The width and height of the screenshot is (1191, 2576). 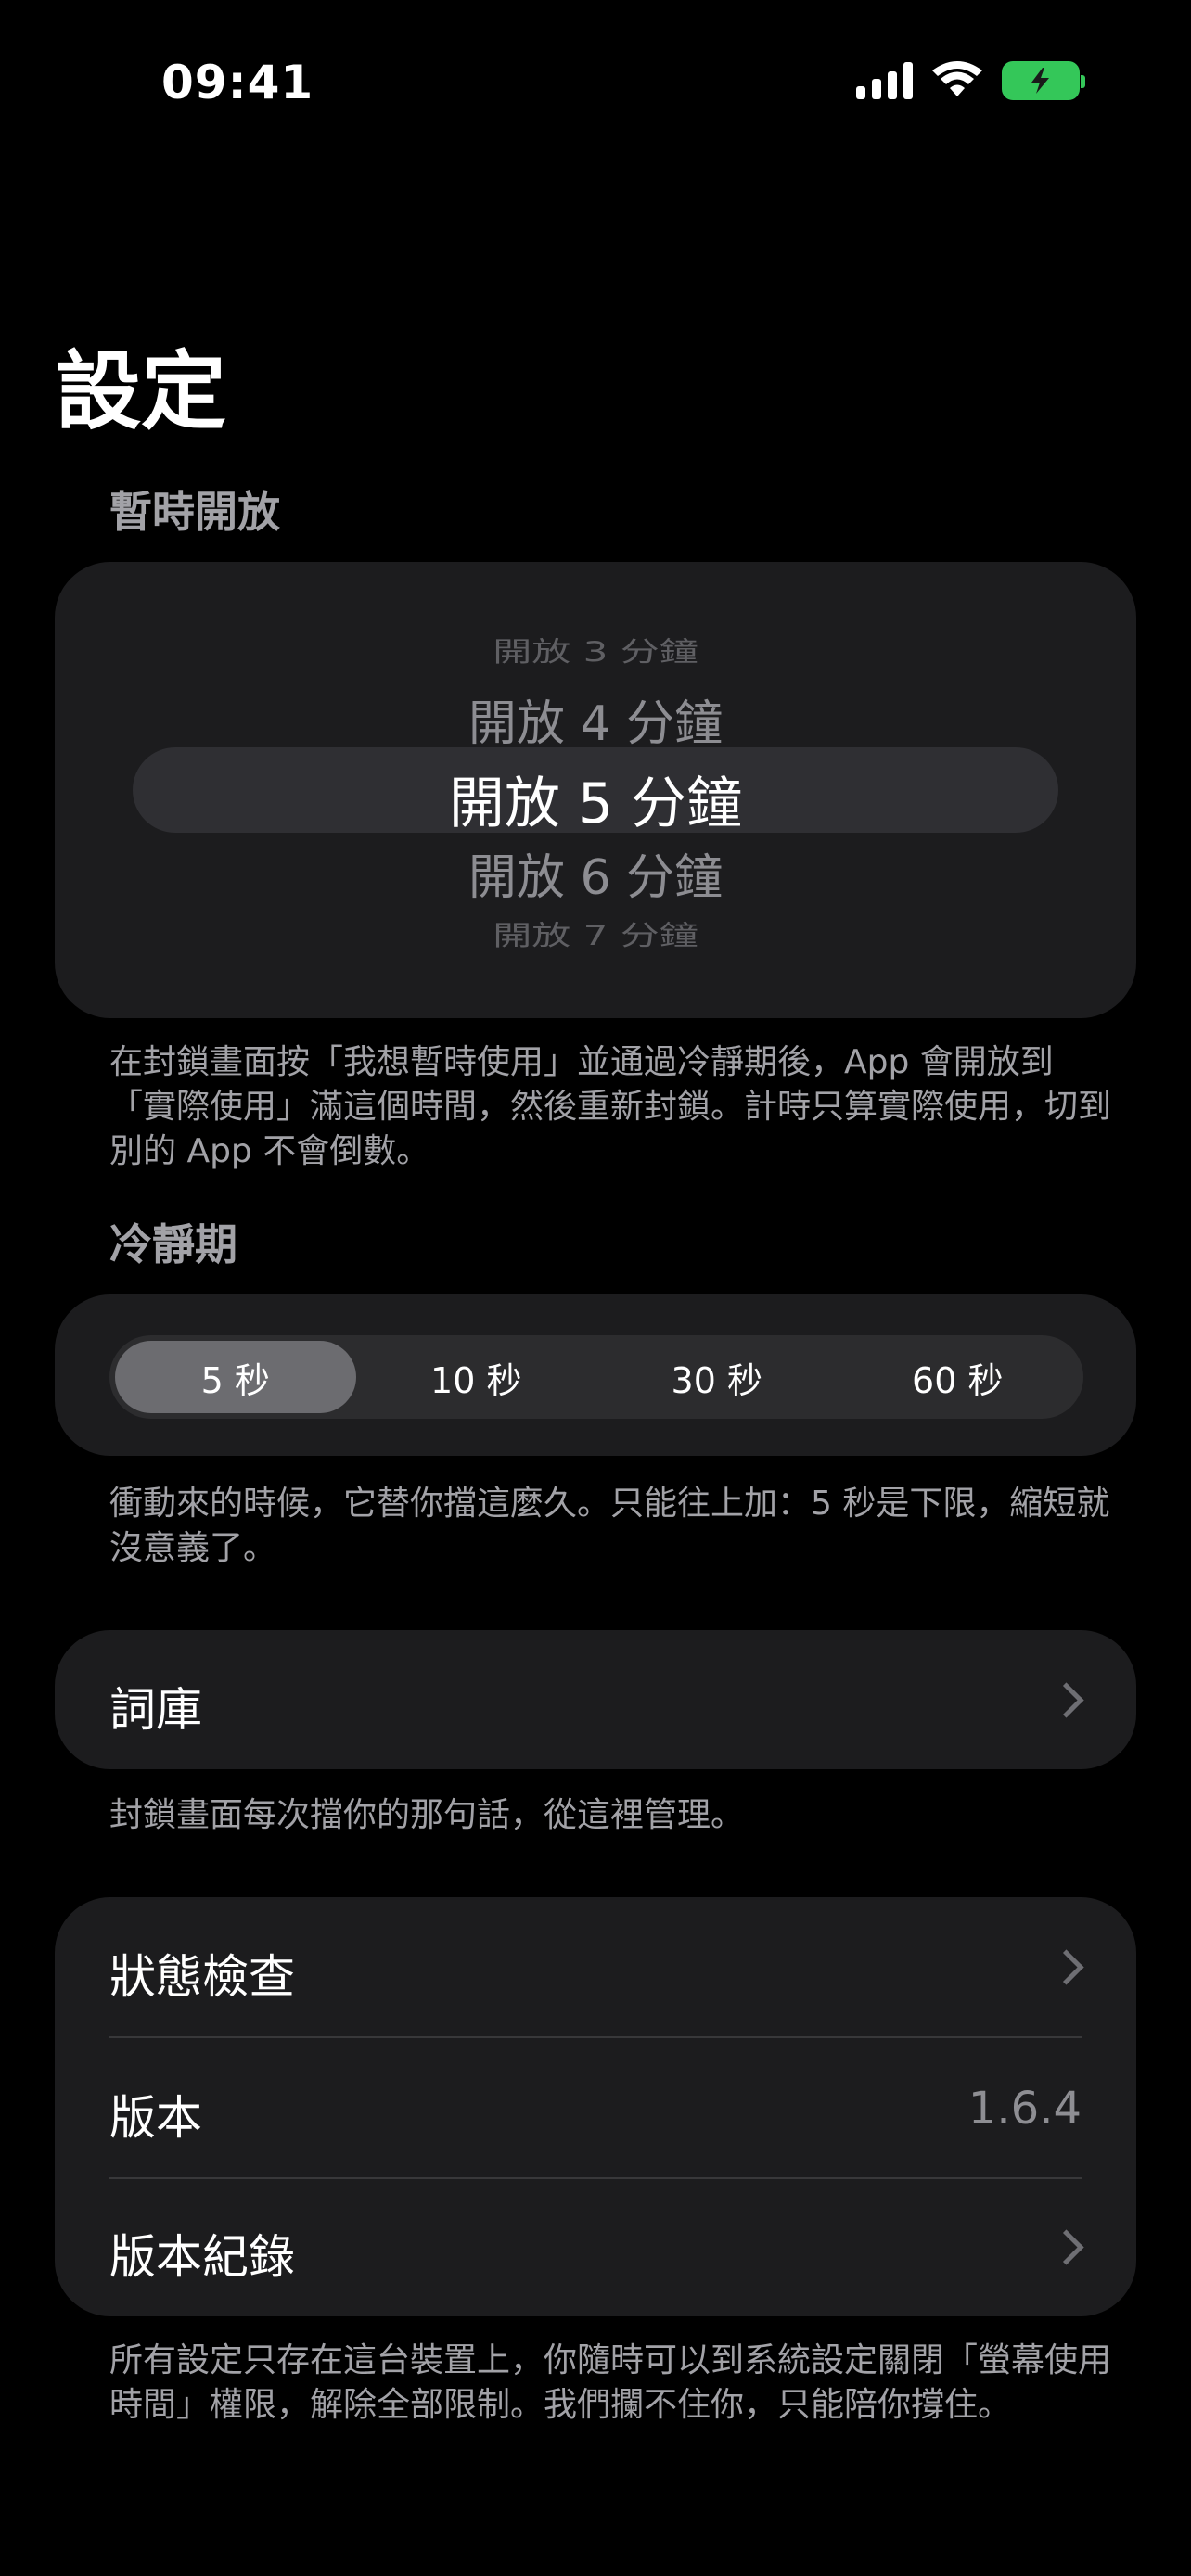 I want to click on status-time: 09:41, so click(x=237, y=82).